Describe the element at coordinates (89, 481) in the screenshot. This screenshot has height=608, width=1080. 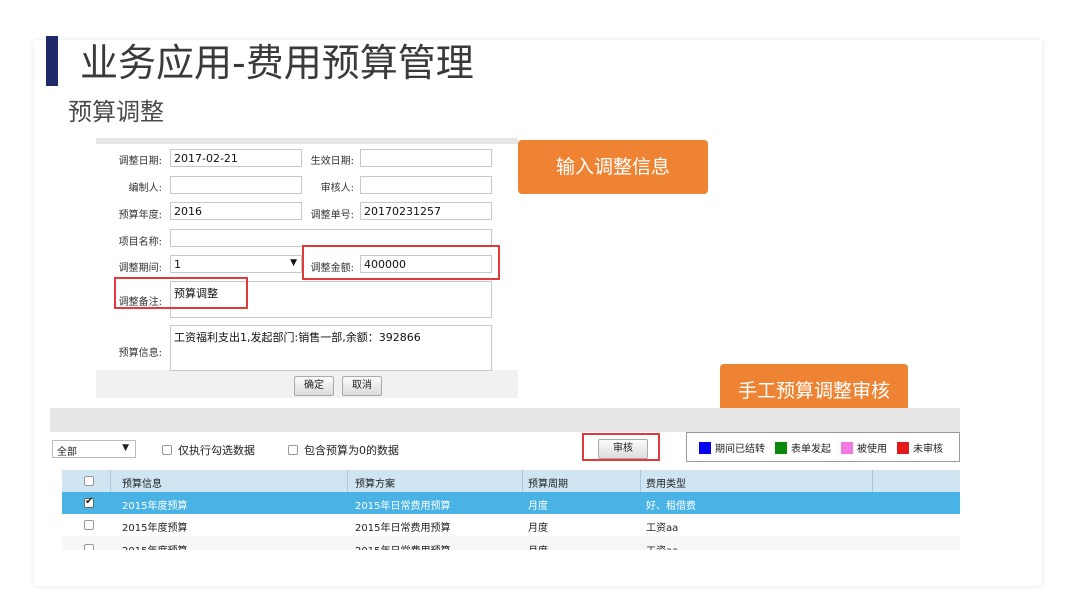
I see `select-all-checkbox` at that location.